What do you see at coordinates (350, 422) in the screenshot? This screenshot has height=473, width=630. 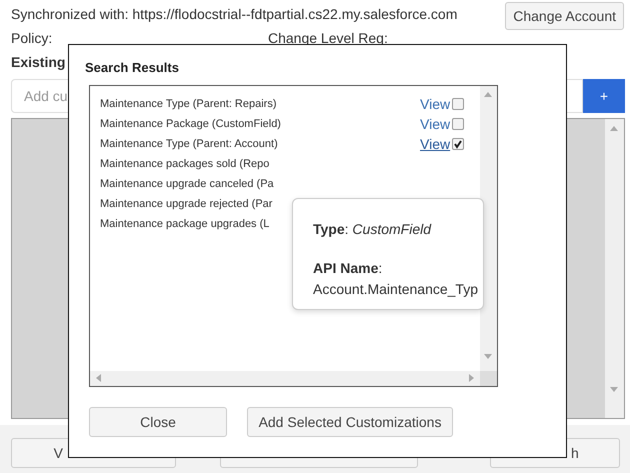 I see `add-selected-button: Add Selected Customizations` at bounding box center [350, 422].